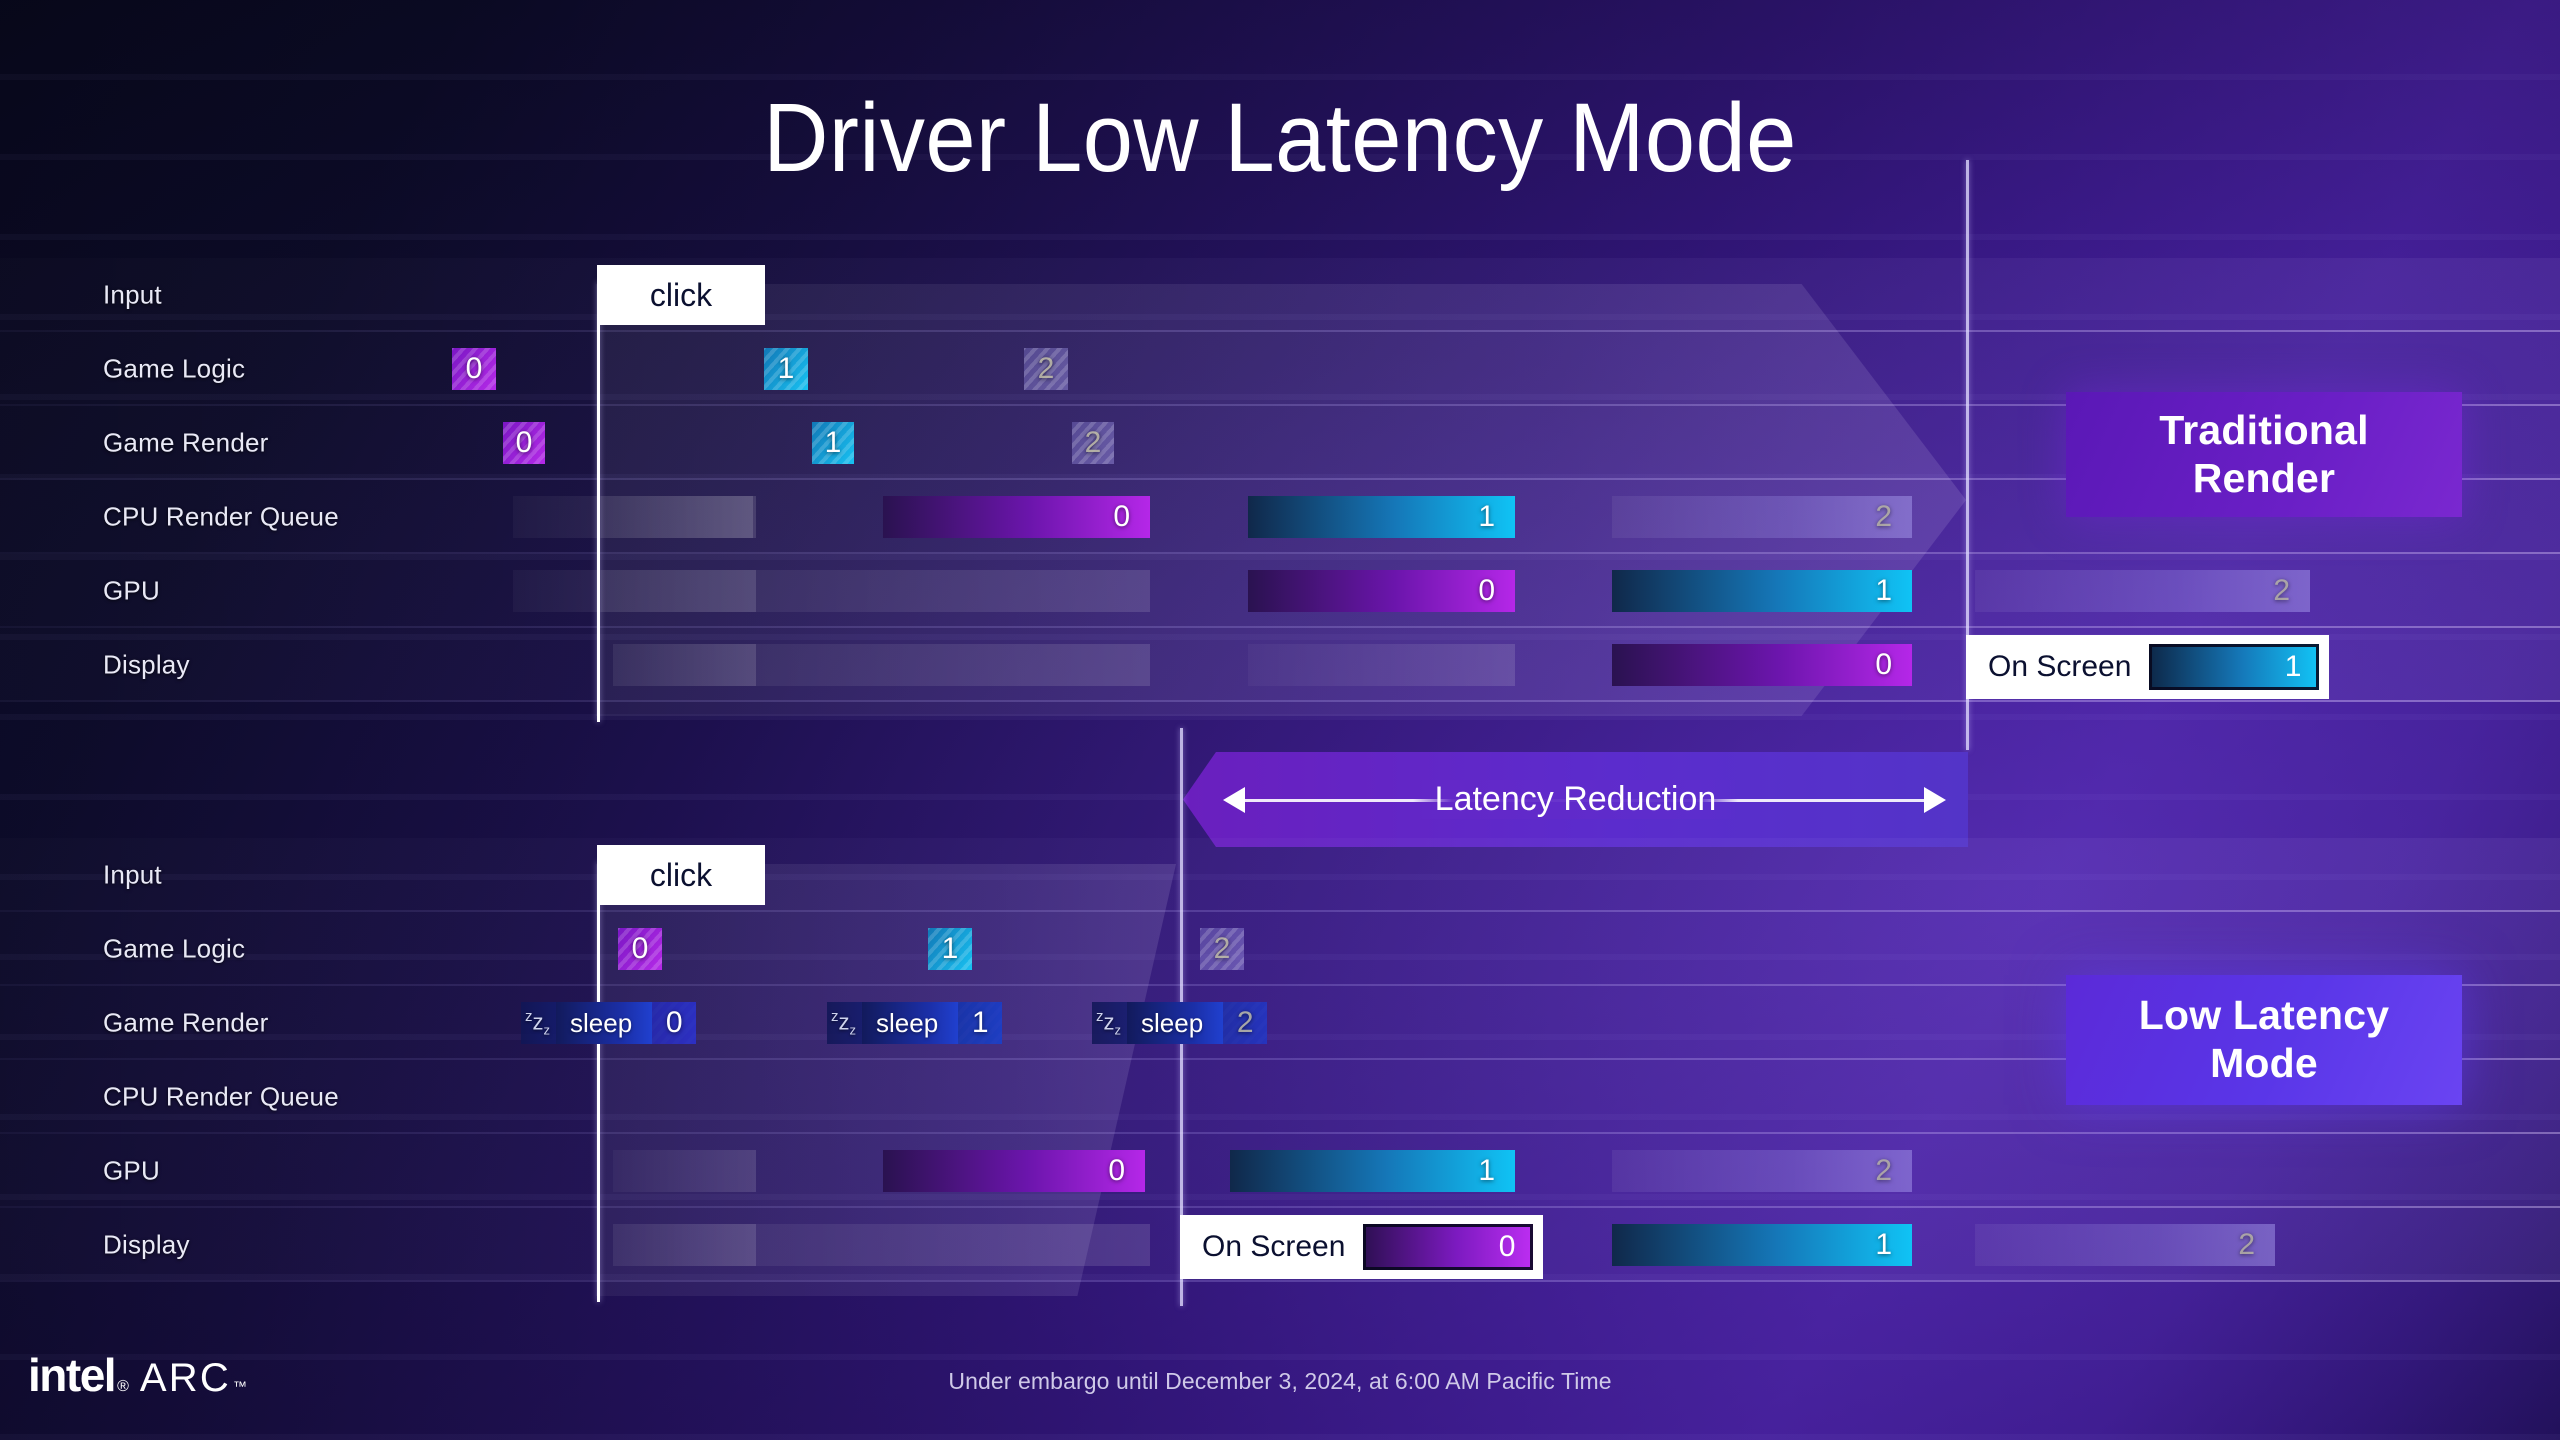 This screenshot has height=1440, width=2560. I want to click on frame-block-gamerender-0: 0, so click(524, 443).